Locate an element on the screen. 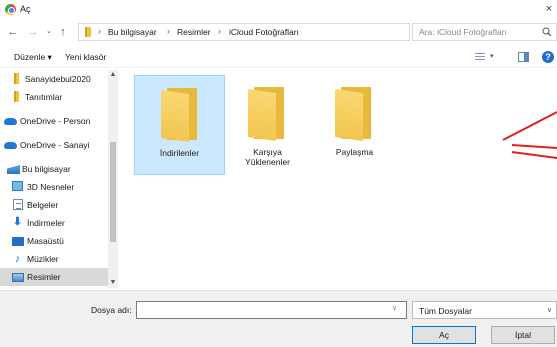 The image size is (557, 347). sidebar-item-label: Müzikler is located at coordinates (43, 259).